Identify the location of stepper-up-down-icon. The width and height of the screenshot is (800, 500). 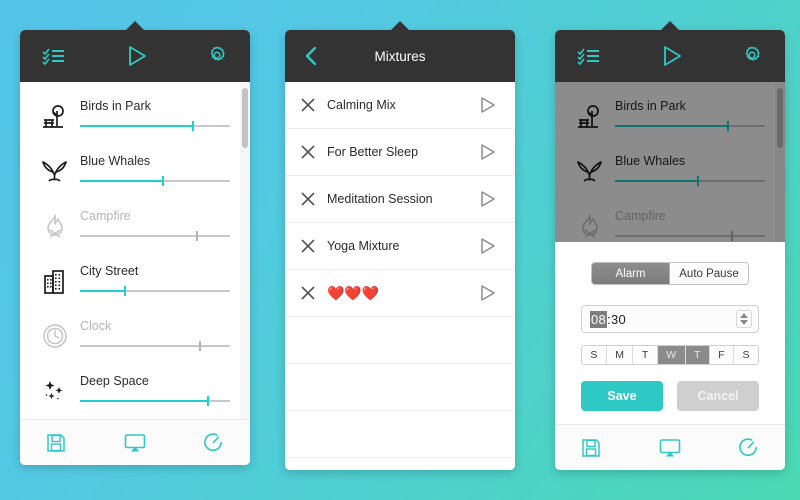
(744, 319).